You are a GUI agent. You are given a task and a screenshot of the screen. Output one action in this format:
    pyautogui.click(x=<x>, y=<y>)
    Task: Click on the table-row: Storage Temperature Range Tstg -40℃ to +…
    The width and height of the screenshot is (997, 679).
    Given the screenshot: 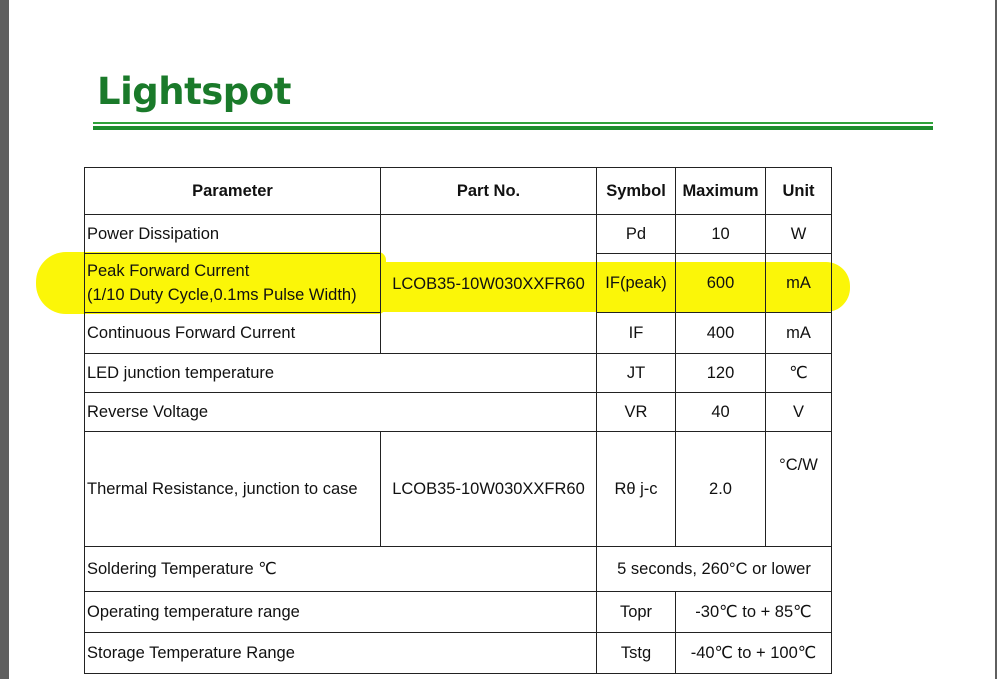 What is the action you would take?
    pyautogui.click(x=458, y=653)
    